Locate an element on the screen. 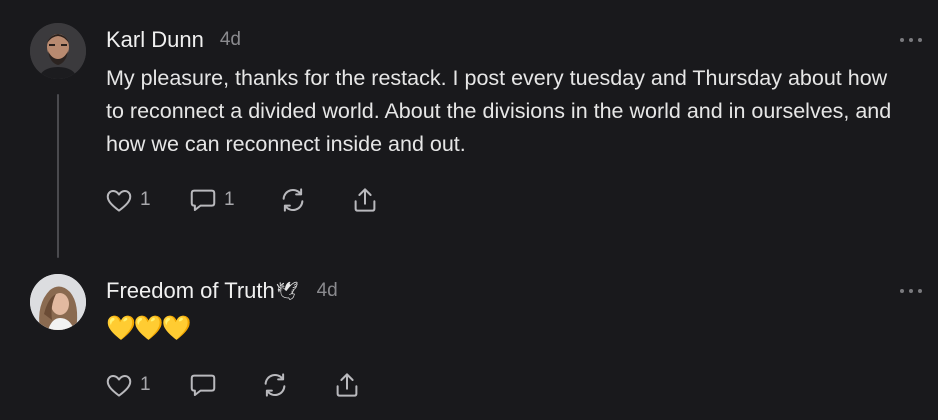  author-name: Freedom of Truth is located at coordinates (190, 291).